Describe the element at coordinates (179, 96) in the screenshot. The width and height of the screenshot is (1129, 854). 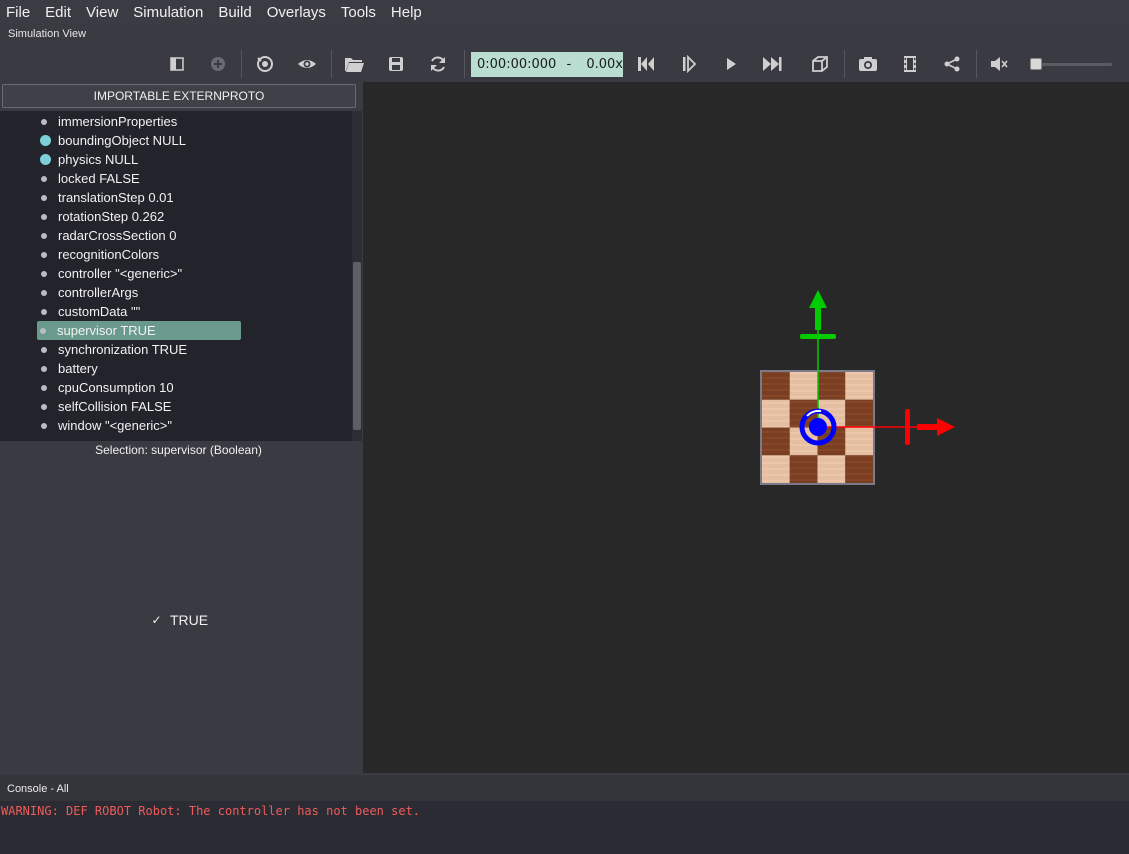
I see `importable-externproto-button: IMPORTABLE EXTERNPROTO` at that location.